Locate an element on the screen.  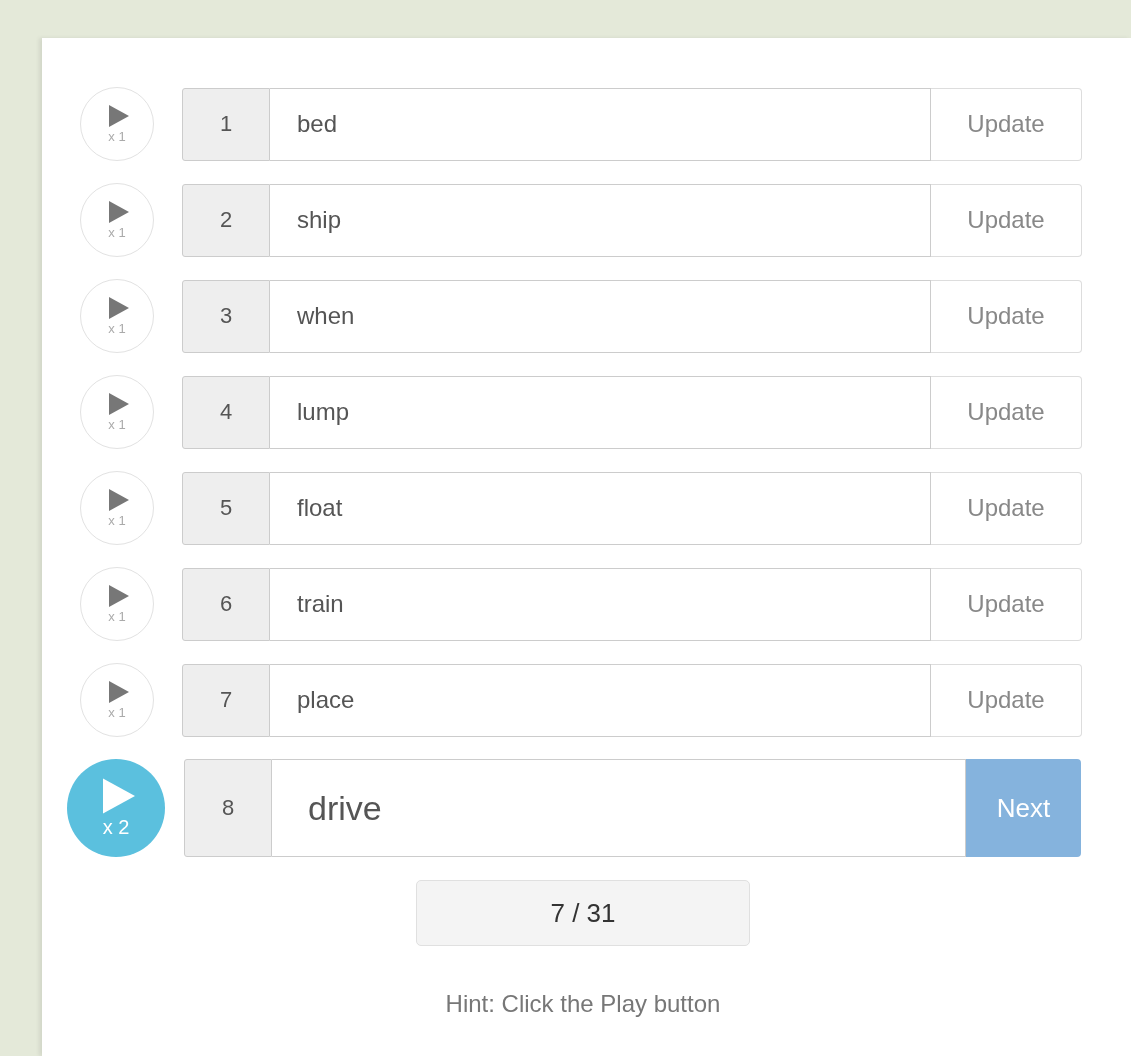
next-button: Next is located at coordinates (1023, 808).